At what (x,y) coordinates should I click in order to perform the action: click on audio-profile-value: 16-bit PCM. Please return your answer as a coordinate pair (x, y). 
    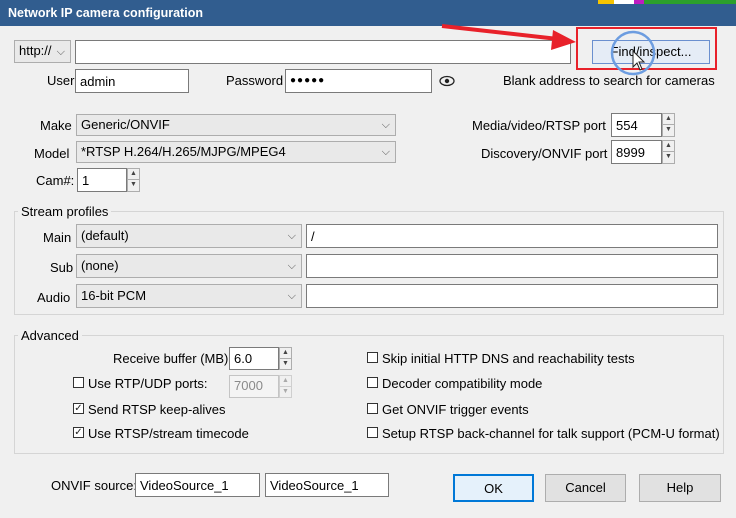
    Looking at the image, I should click on (114, 295).